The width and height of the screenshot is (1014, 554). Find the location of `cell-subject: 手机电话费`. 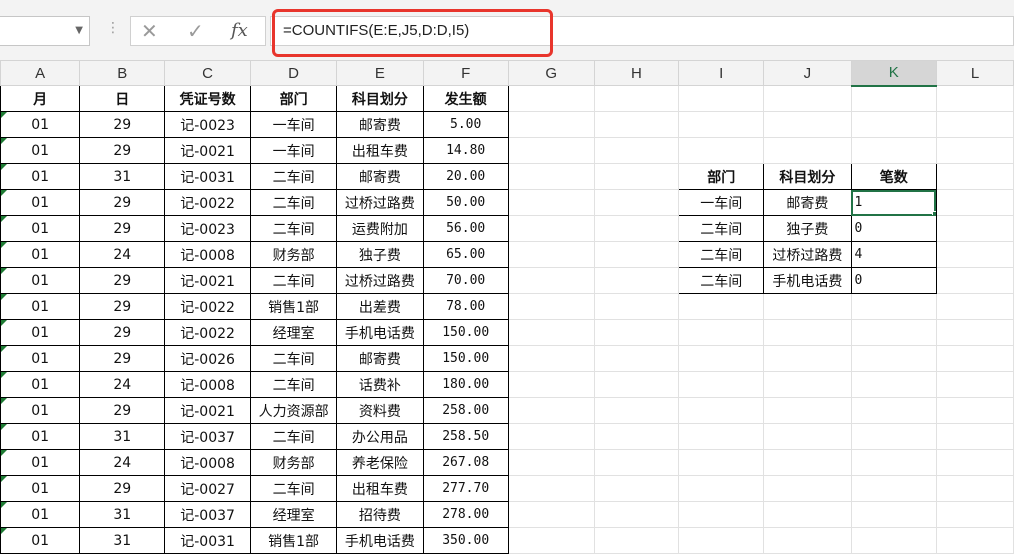

cell-subject: 手机电话费 is located at coordinates (380, 540).